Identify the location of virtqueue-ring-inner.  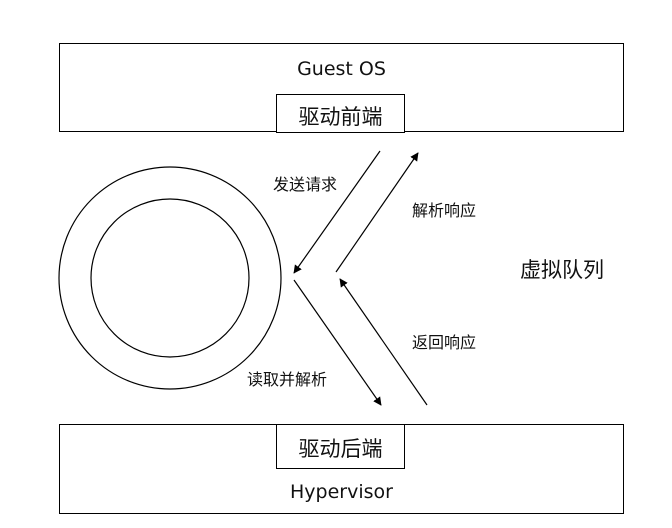
(170, 278).